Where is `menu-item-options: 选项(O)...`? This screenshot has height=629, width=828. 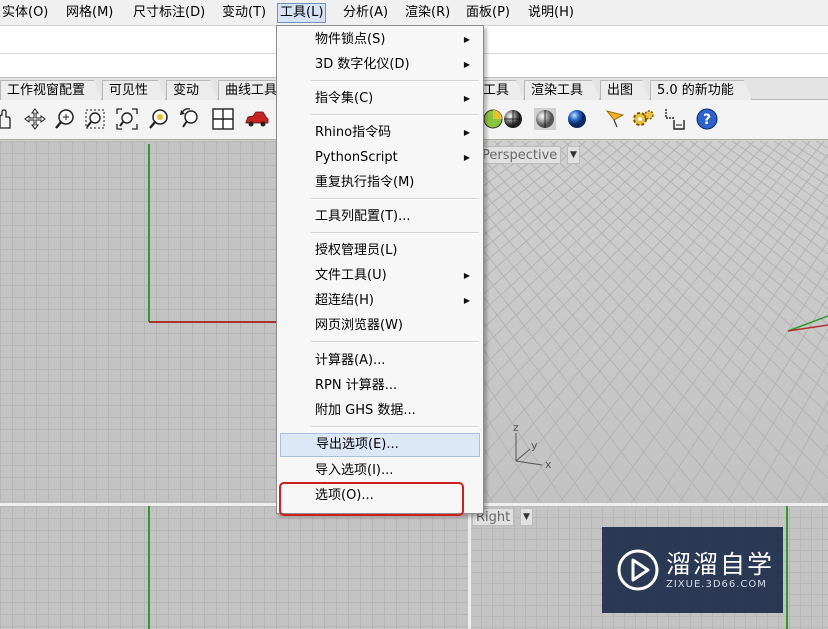 menu-item-options: 选项(O)... is located at coordinates (380, 496).